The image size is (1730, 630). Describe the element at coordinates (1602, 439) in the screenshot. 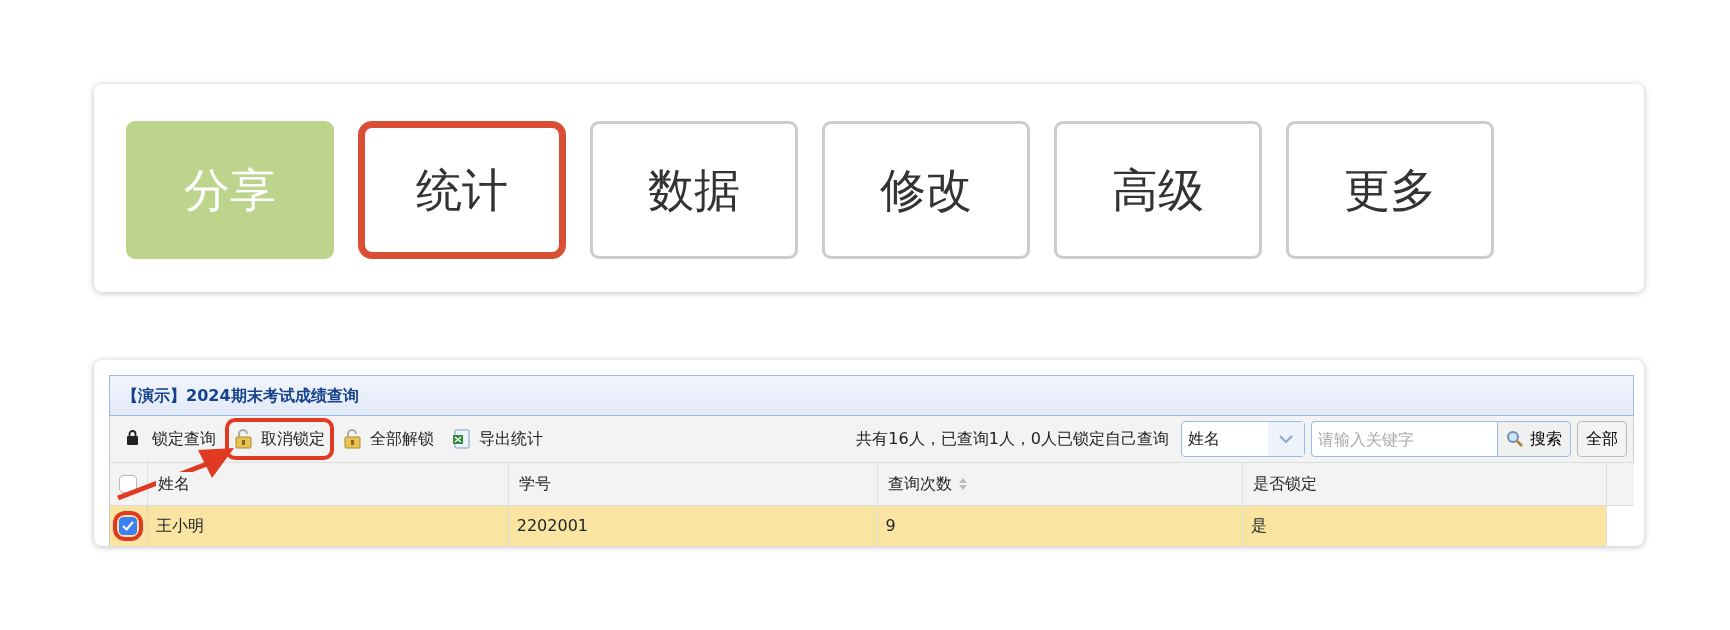

I see `all-button: 全部` at that location.